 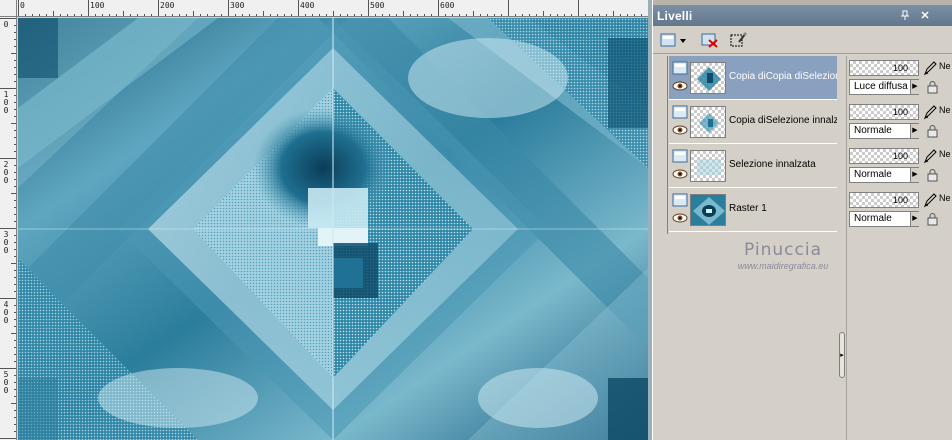 What do you see at coordinates (167, 5) in the screenshot?
I see `ruler-label: 200` at bounding box center [167, 5].